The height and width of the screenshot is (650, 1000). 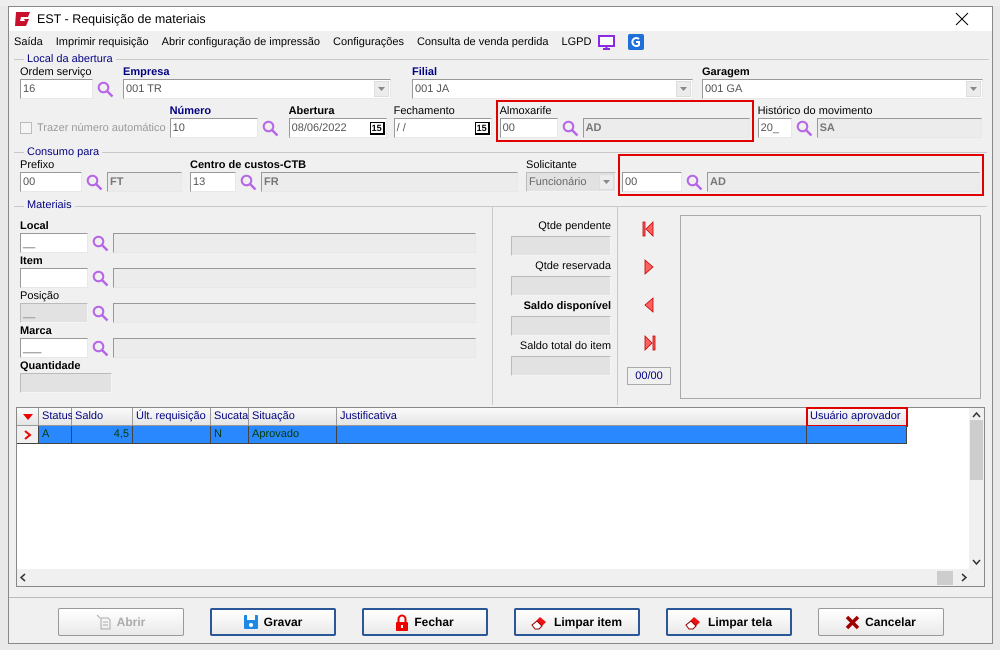 I want to click on field-label: Prefixo, so click(x=37, y=165).